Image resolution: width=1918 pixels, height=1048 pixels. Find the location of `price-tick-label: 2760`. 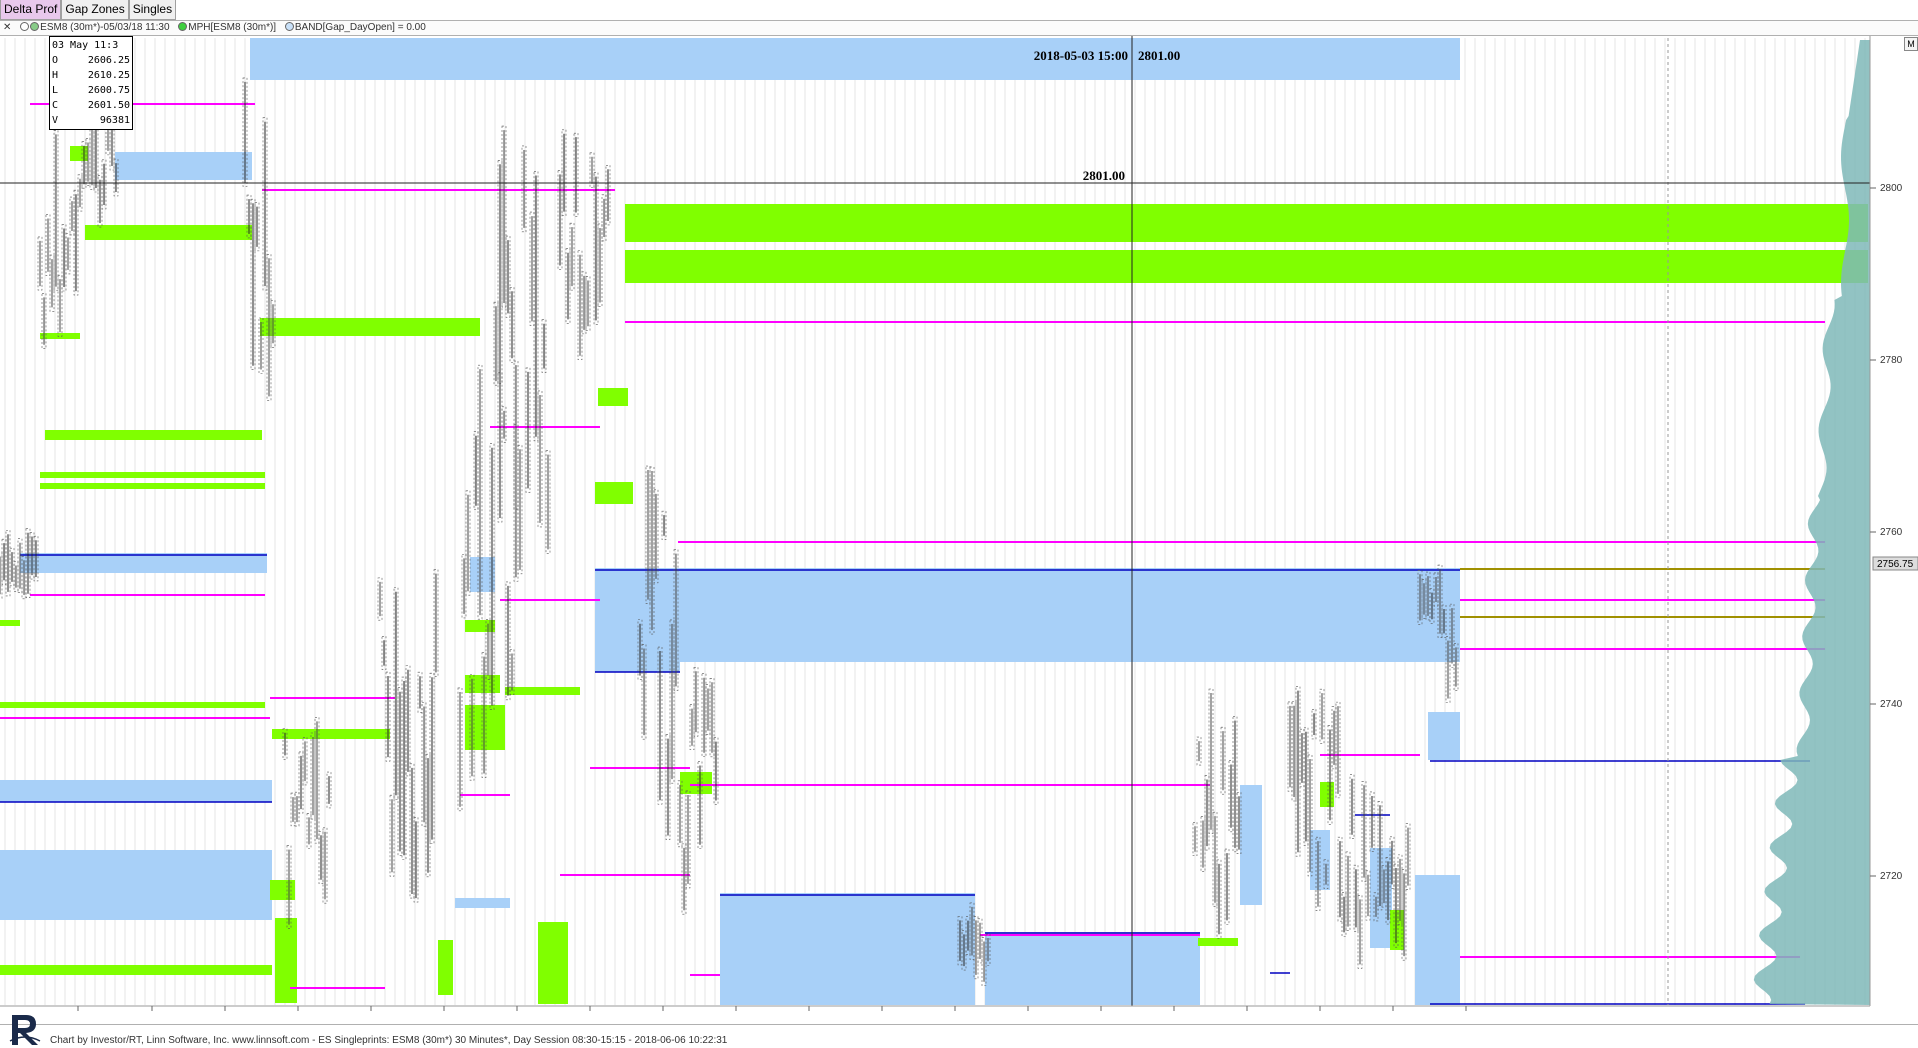

price-tick-label: 2760 is located at coordinates (1891, 532).